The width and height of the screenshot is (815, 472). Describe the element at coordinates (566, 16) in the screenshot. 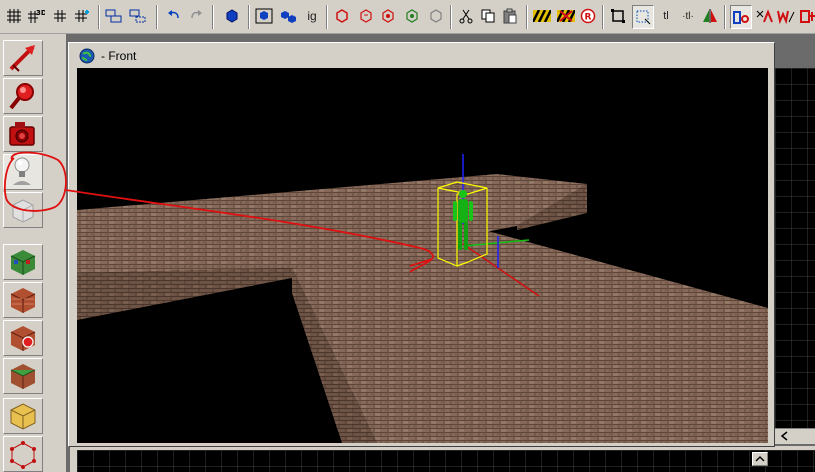

I see `hazard-x-icon` at that location.